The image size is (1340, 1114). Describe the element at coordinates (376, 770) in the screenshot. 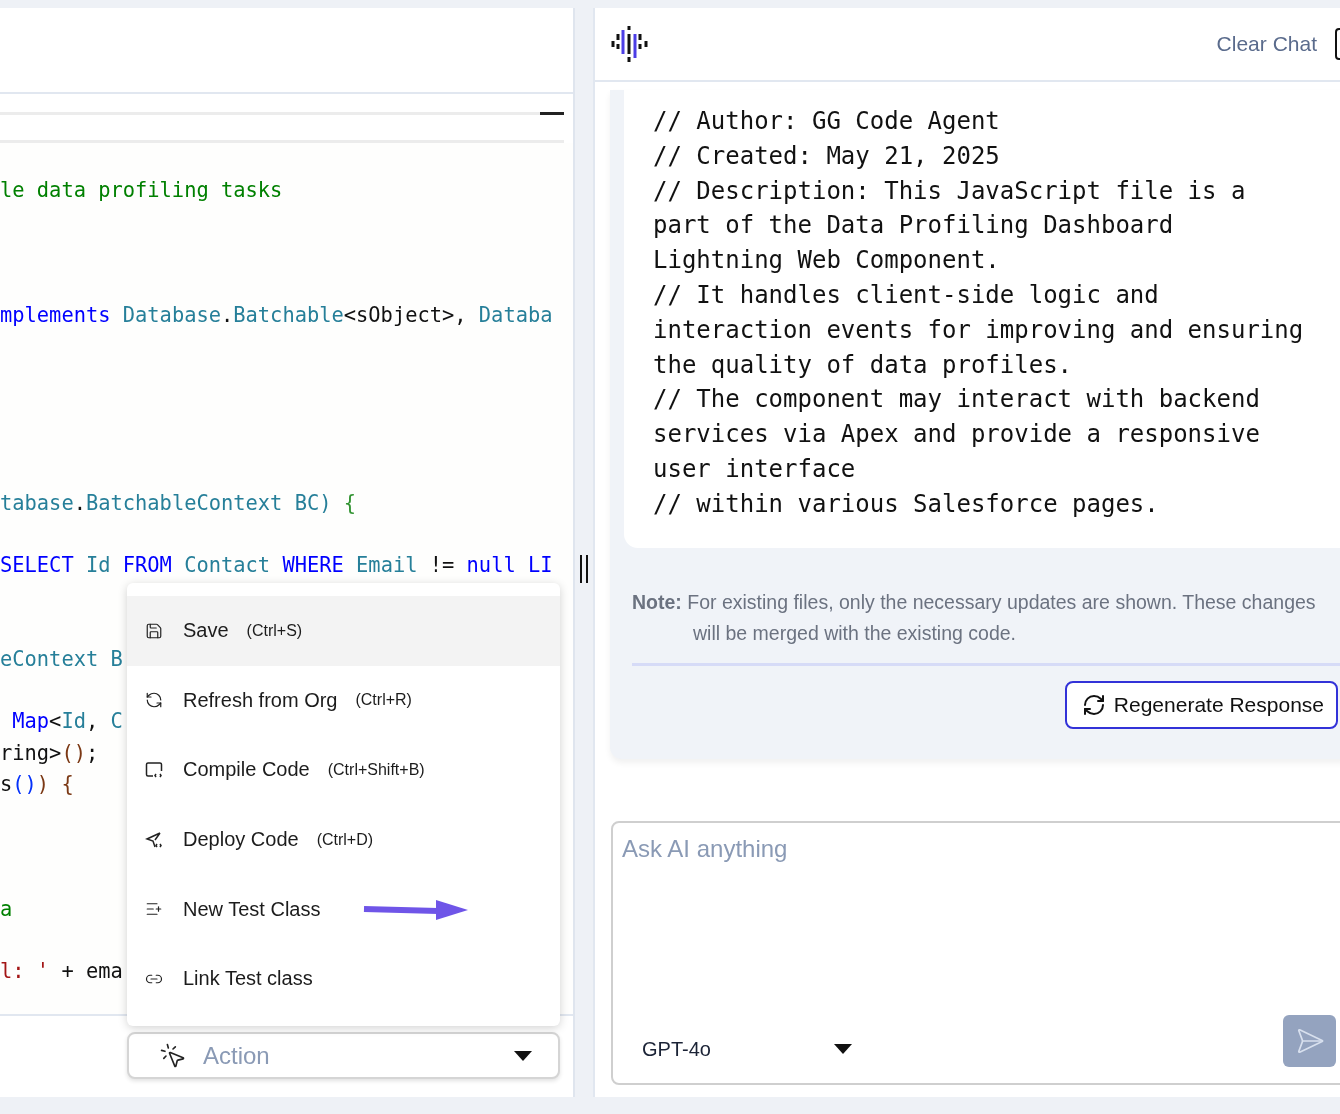

I see `shortcut-label: (Ctrl+Shift+B)` at that location.